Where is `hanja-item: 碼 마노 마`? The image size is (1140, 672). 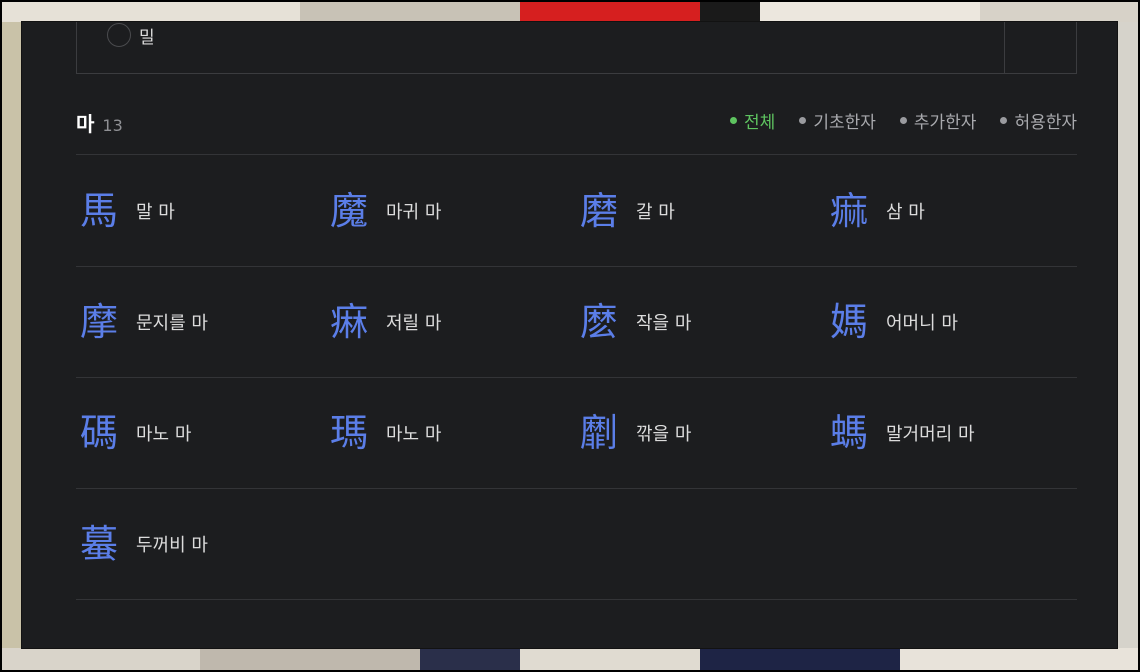
hanja-item: 碼 마노 마 is located at coordinates (201, 433).